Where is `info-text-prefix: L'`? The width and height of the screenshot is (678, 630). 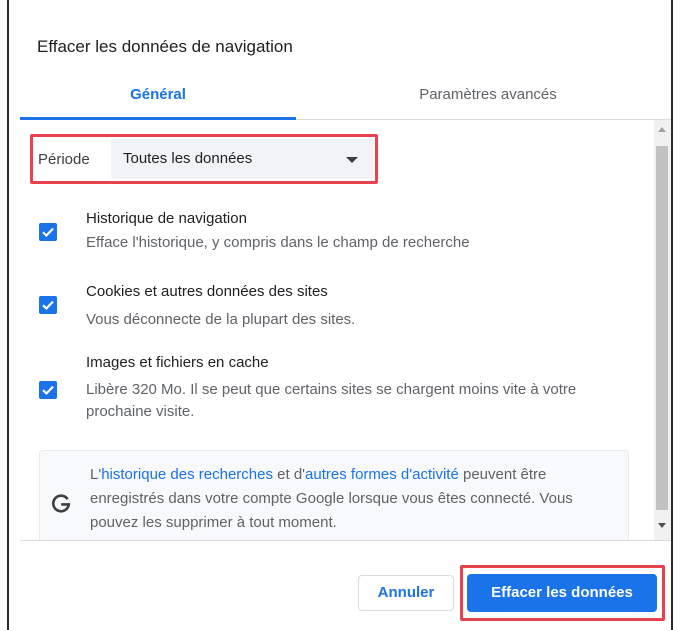
info-text-prefix: L' is located at coordinates (96, 474).